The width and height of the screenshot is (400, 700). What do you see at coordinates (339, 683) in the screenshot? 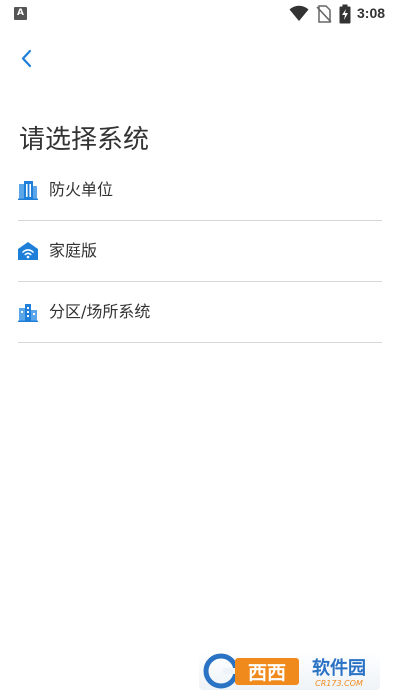
I see `svg-text: CR173.COM` at bounding box center [339, 683].